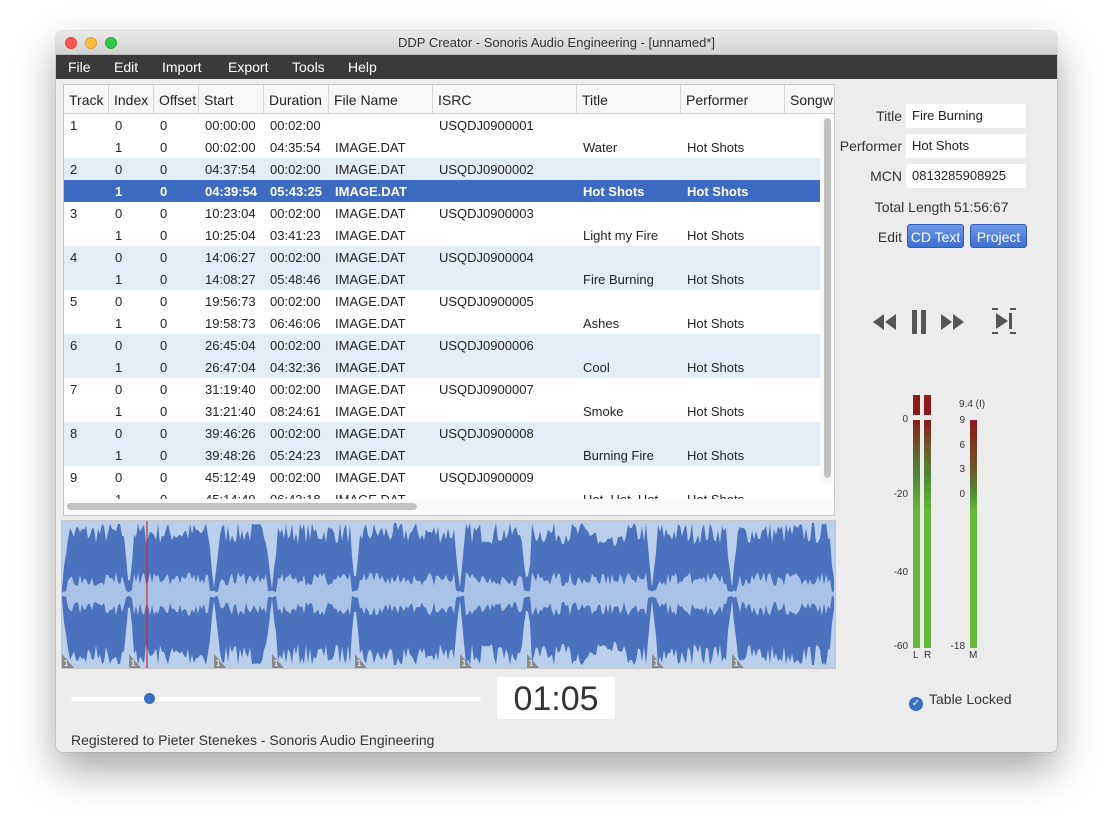  Describe the element at coordinates (629, 257) in the screenshot. I see `table-cell-title` at that location.